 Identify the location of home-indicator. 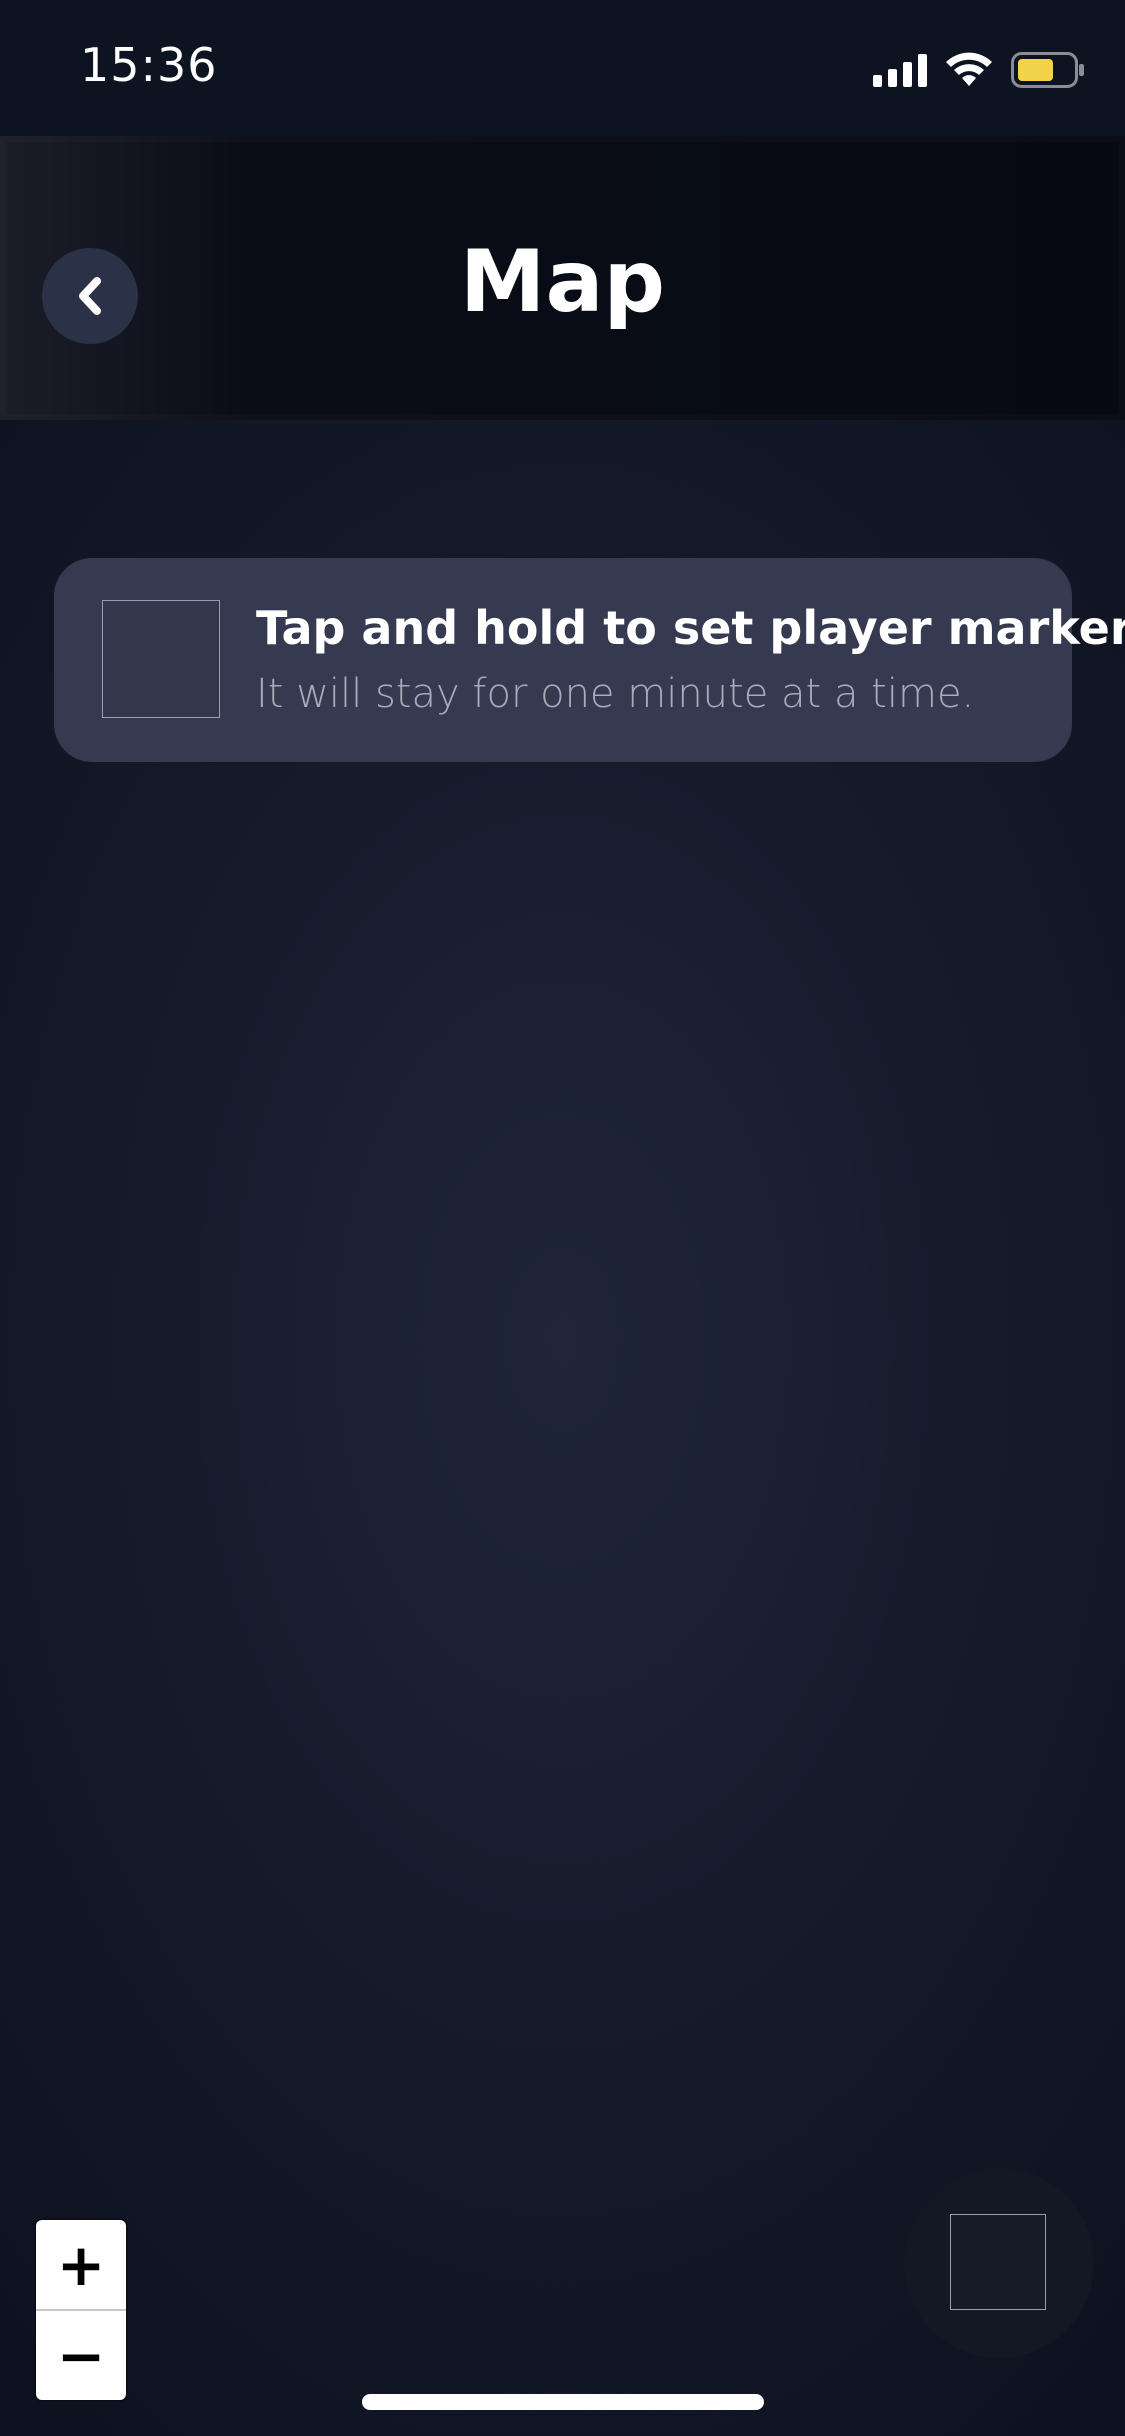
(563, 2402).